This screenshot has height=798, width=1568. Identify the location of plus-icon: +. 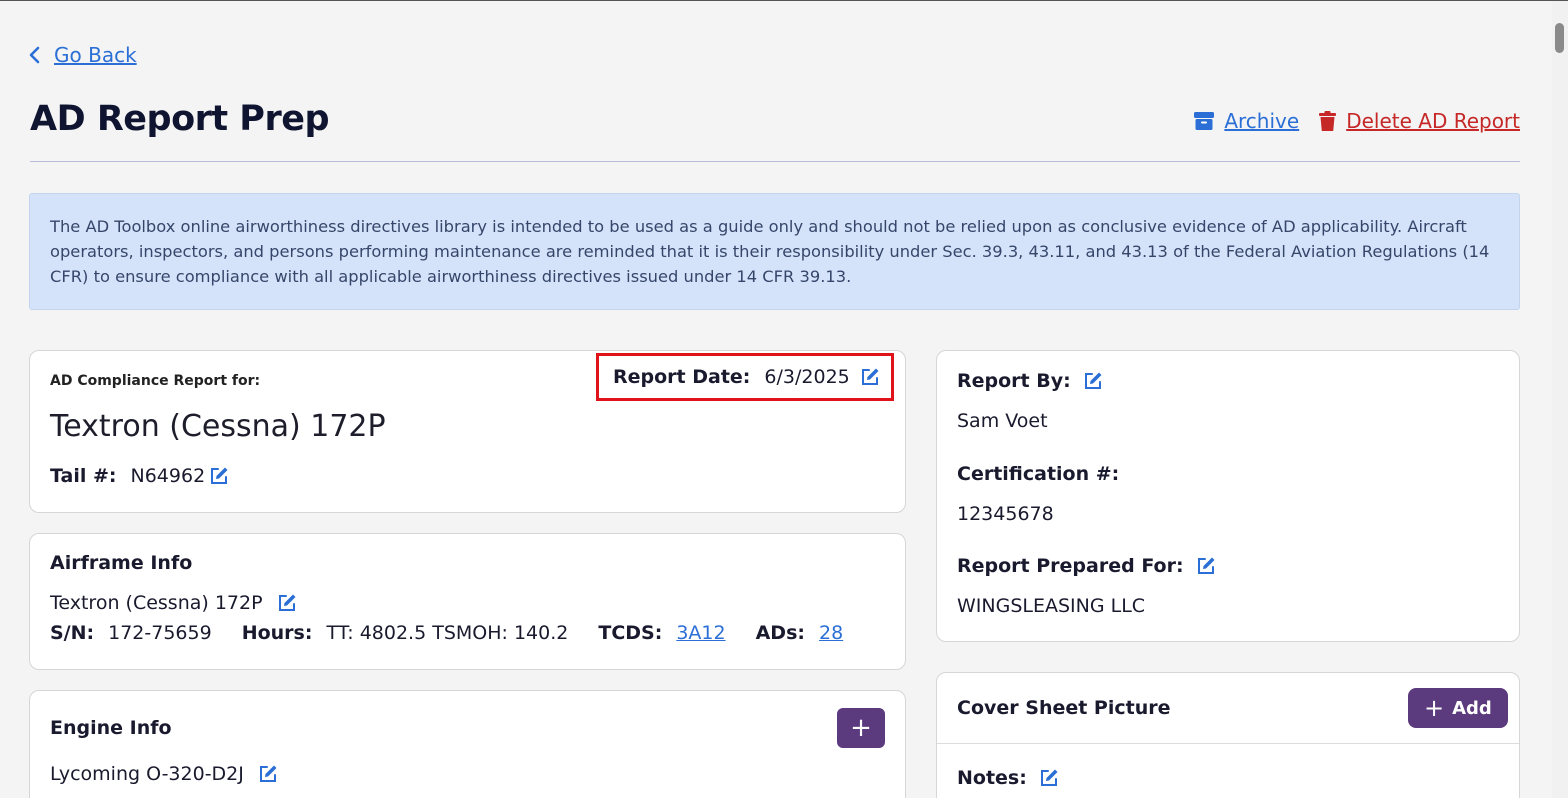
(1434, 708).